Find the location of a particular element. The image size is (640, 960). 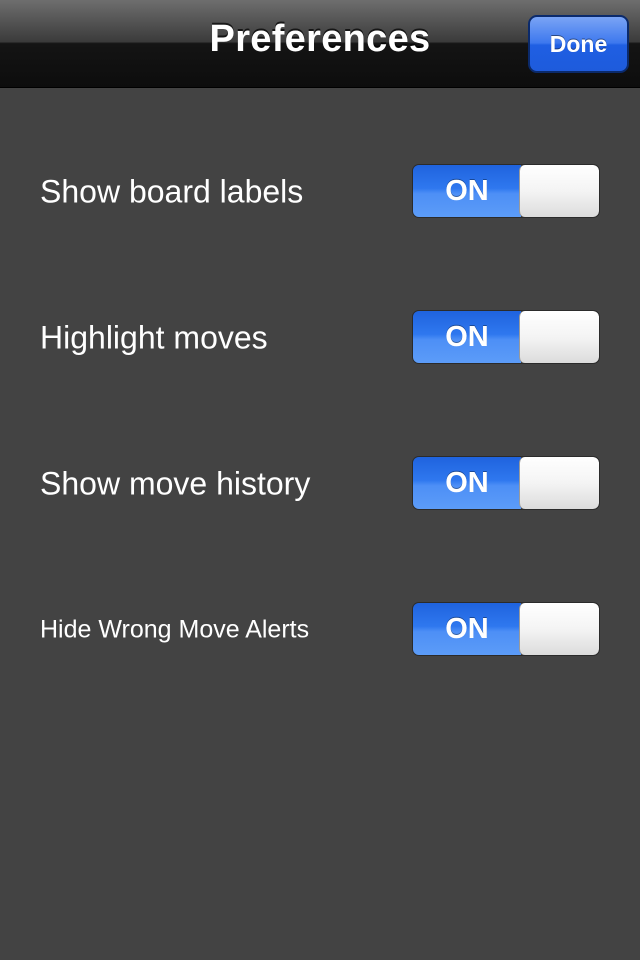

show-board-labels-switch: ON is located at coordinates (506, 191).